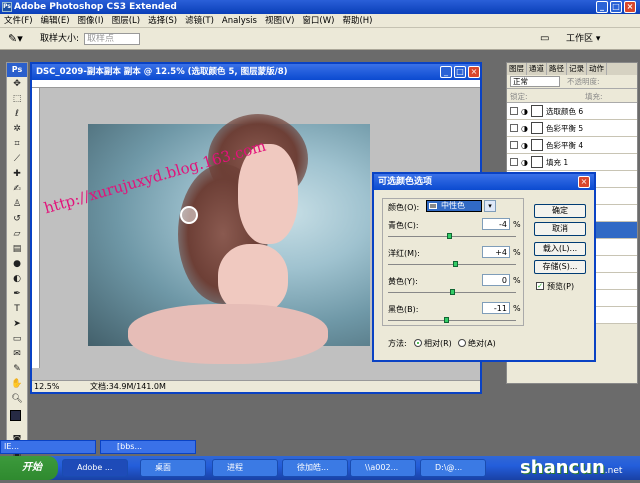 The height and width of the screenshot is (483, 640). I want to click on dialog-close-icon: ×, so click(584, 182).